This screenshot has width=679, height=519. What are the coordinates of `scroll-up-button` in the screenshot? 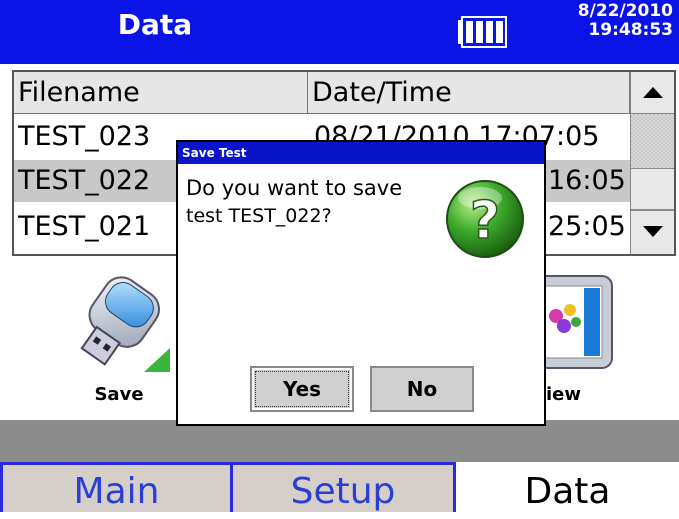 It's located at (652, 93).